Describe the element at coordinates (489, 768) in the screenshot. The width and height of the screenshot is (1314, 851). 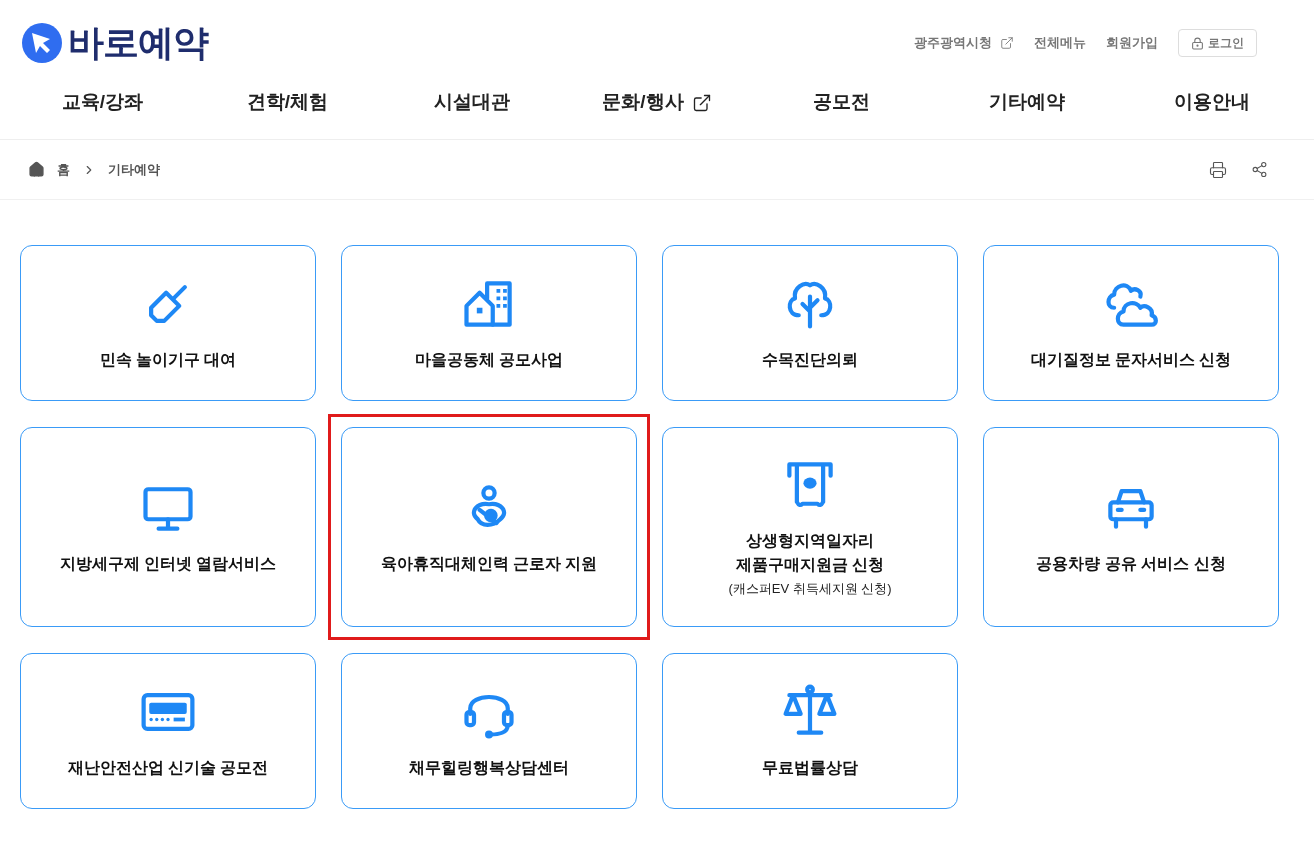
I see `card-title: 채무힐링행복상담센터` at that location.